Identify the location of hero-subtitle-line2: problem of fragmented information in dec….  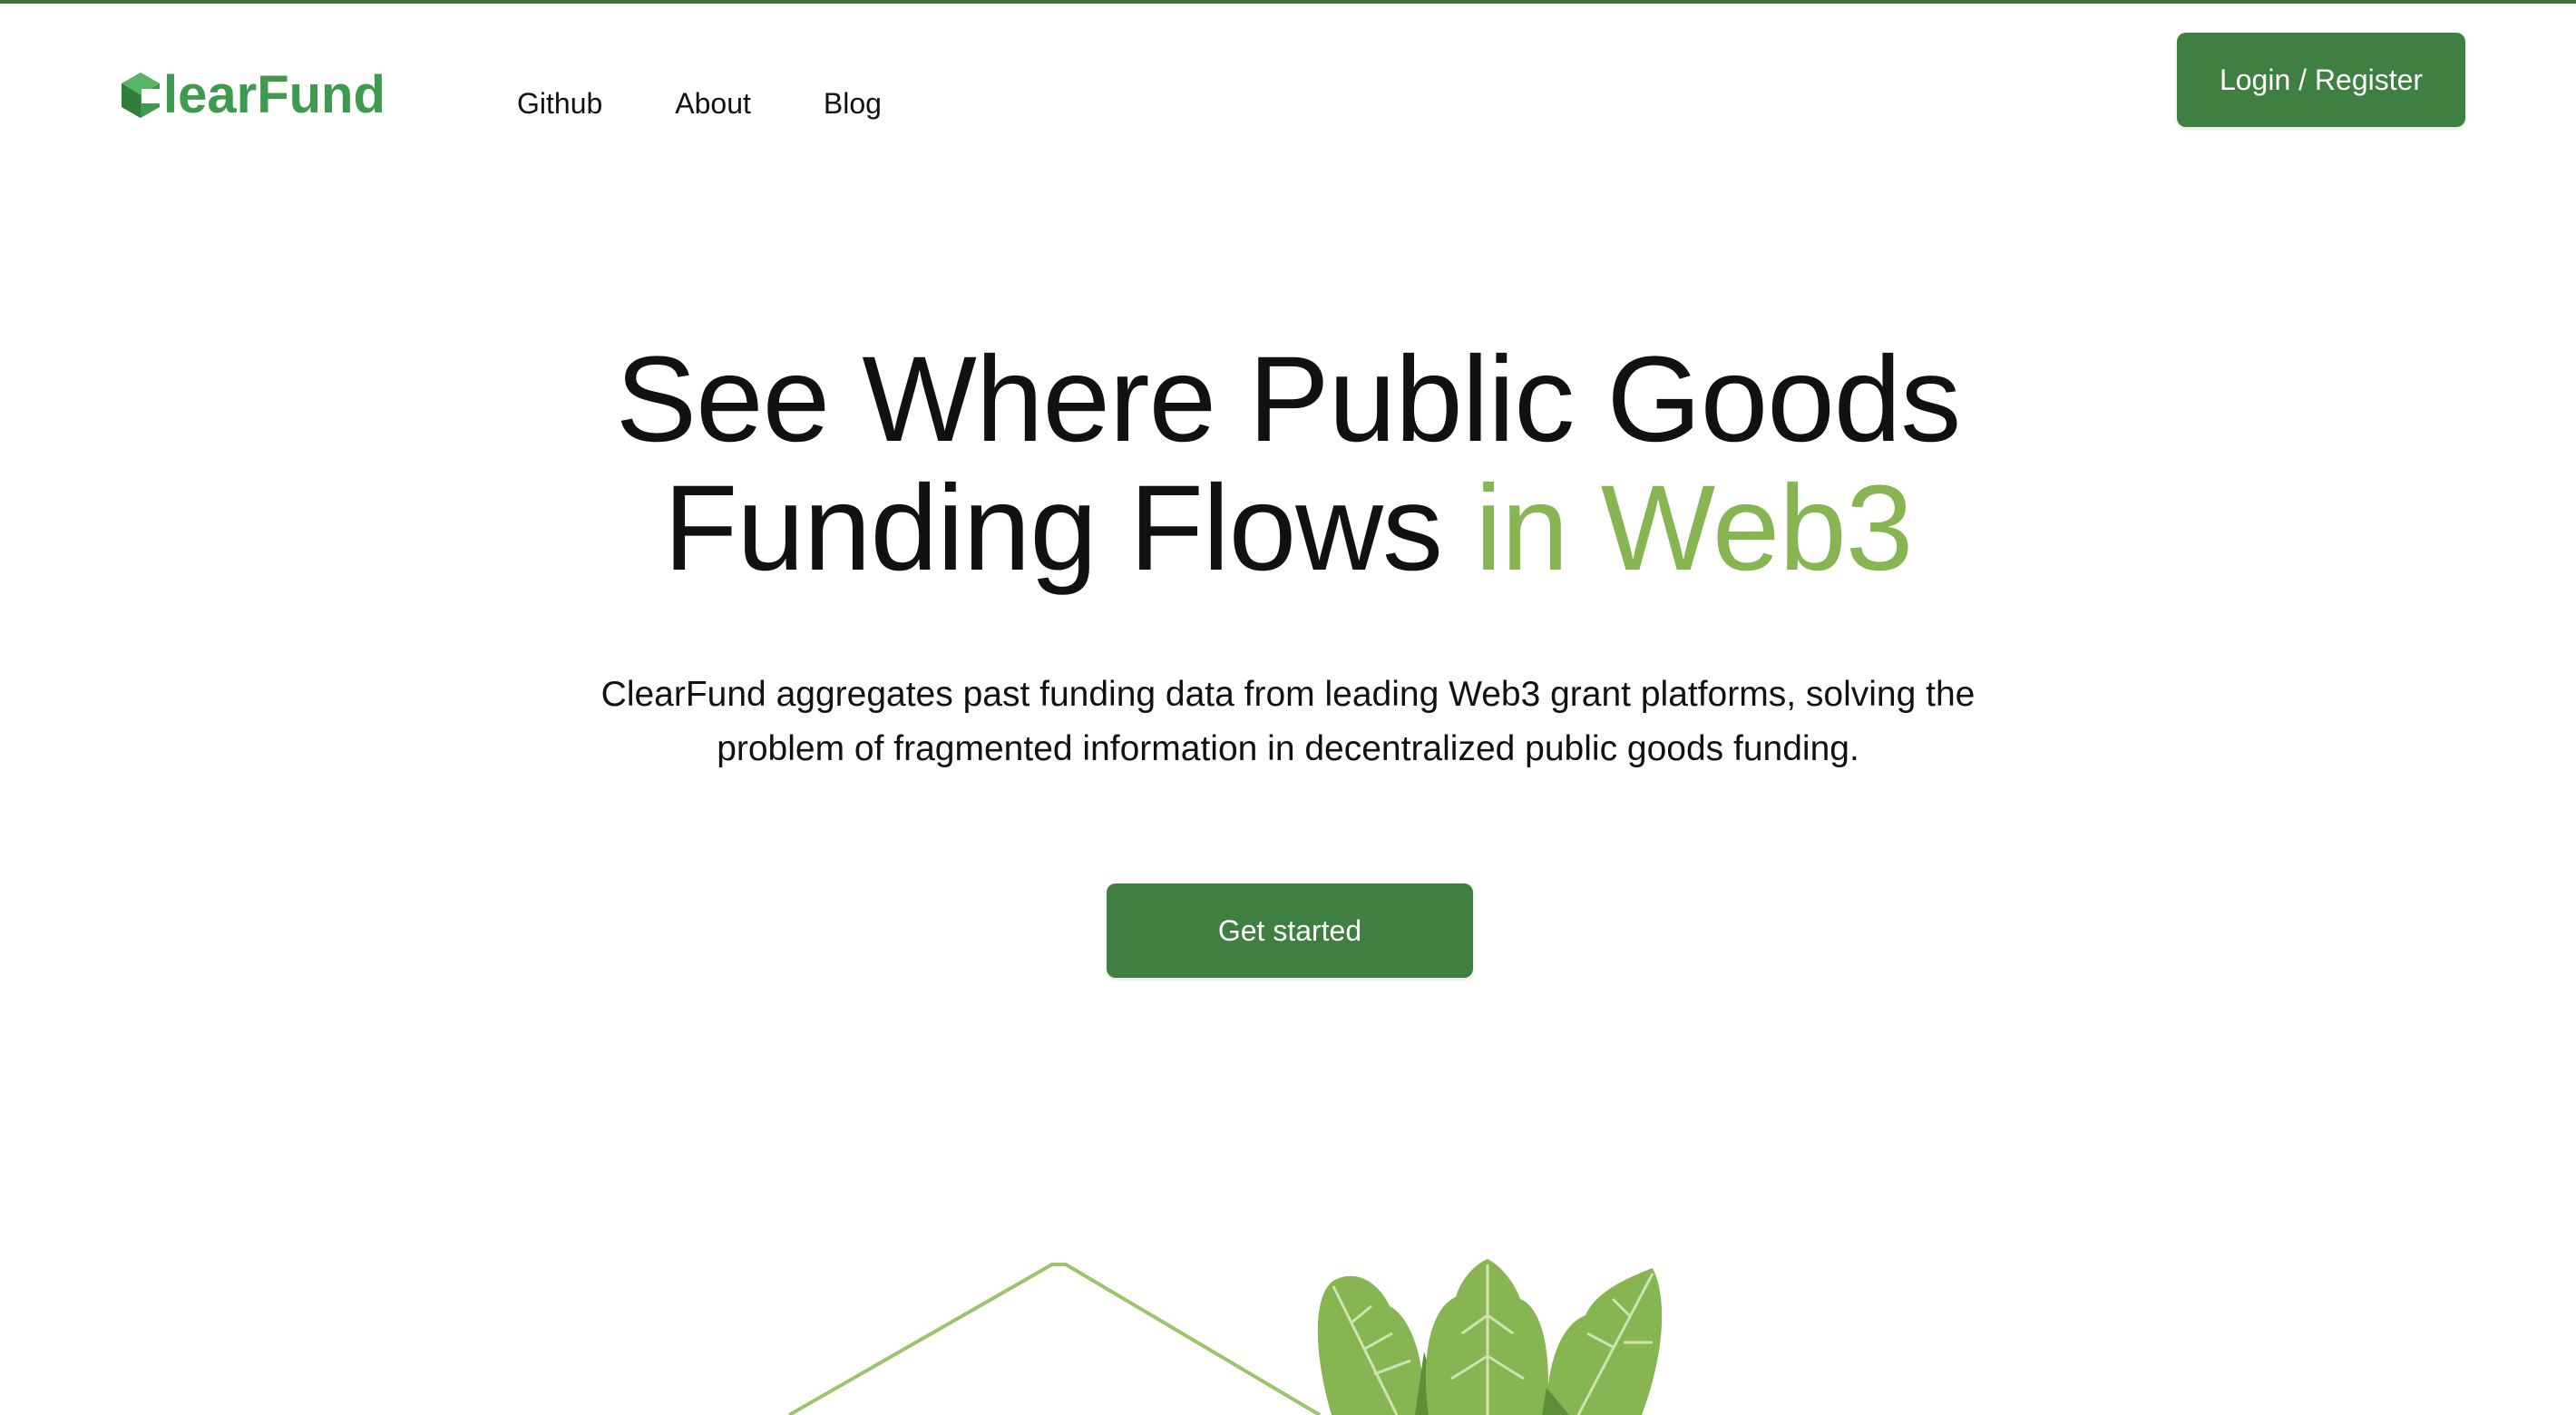
(1288, 748).